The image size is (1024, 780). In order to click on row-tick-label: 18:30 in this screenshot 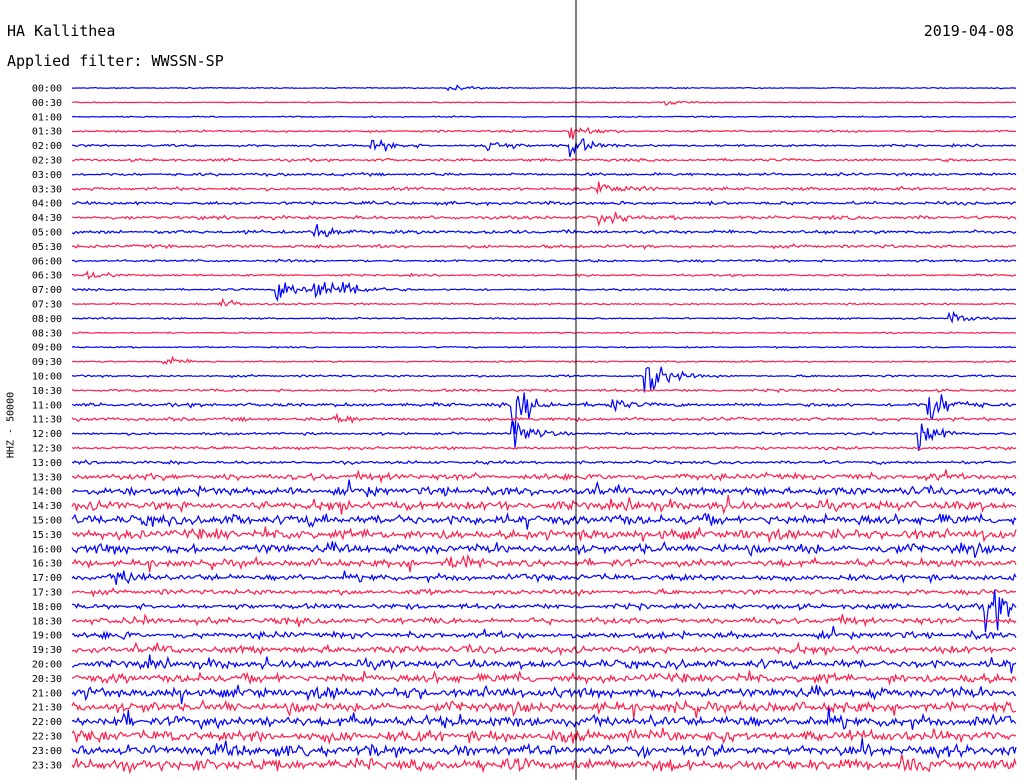, I will do `click(47, 621)`.